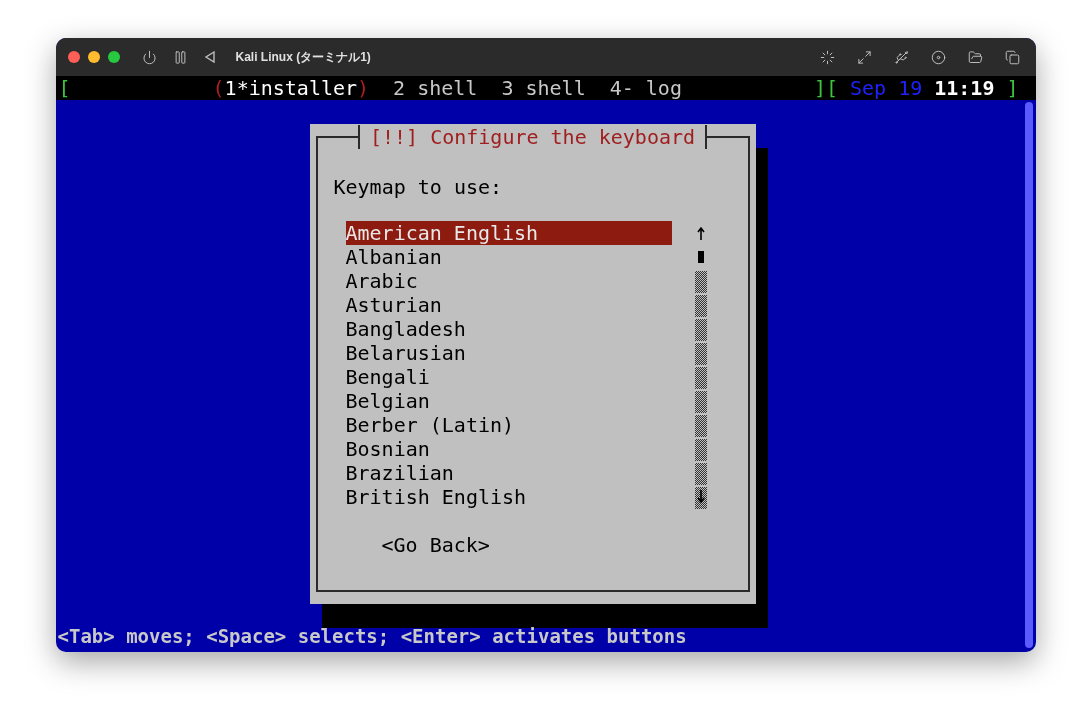  What do you see at coordinates (532, 137) in the screenshot?
I see `dialog-title: [!!] Configure the keyboard` at bounding box center [532, 137].